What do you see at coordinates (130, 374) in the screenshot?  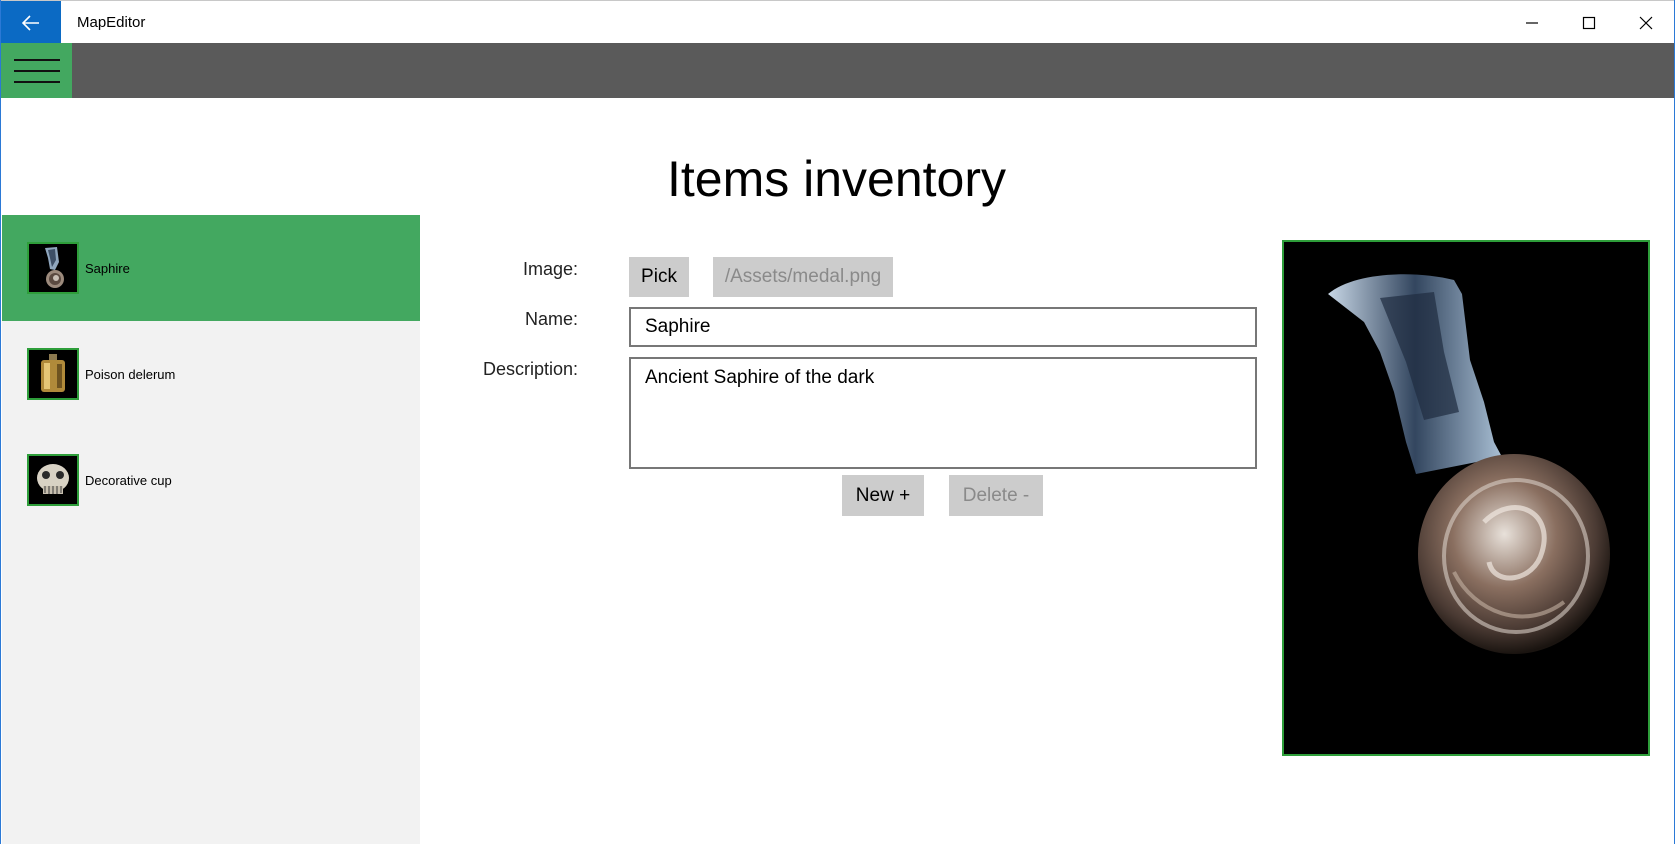 I see `list-item-label: Poison delerum` at bounding box center [130, 374].